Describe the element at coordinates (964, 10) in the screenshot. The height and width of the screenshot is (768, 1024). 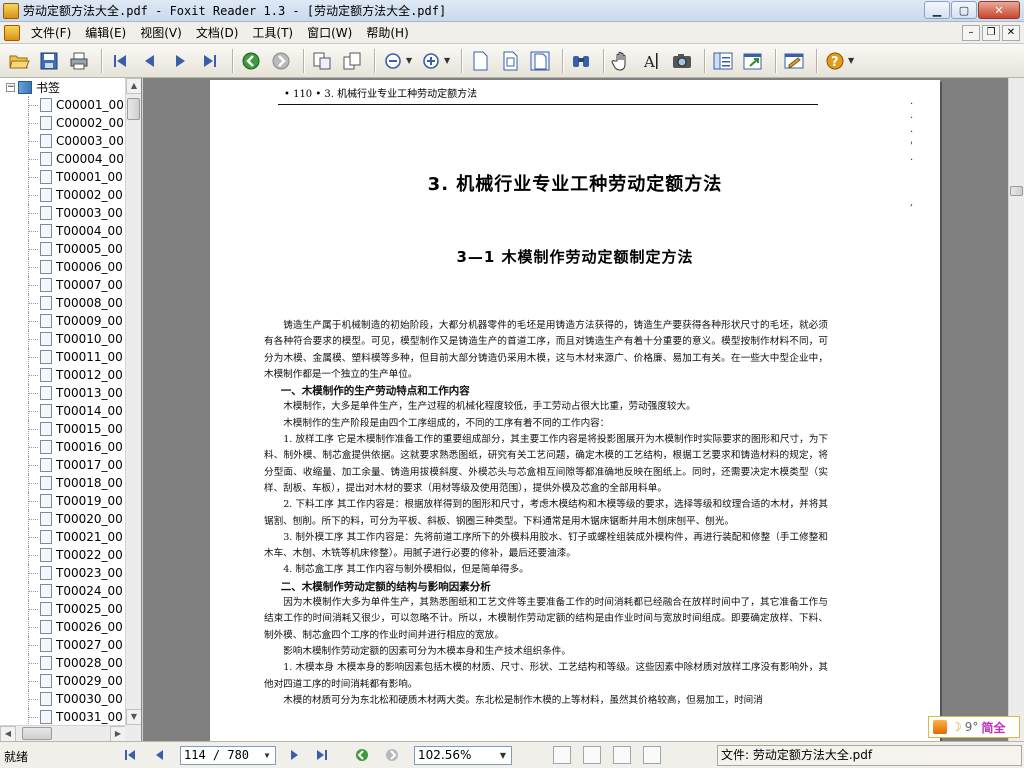
I see `maximize-button: ▢` at that location.